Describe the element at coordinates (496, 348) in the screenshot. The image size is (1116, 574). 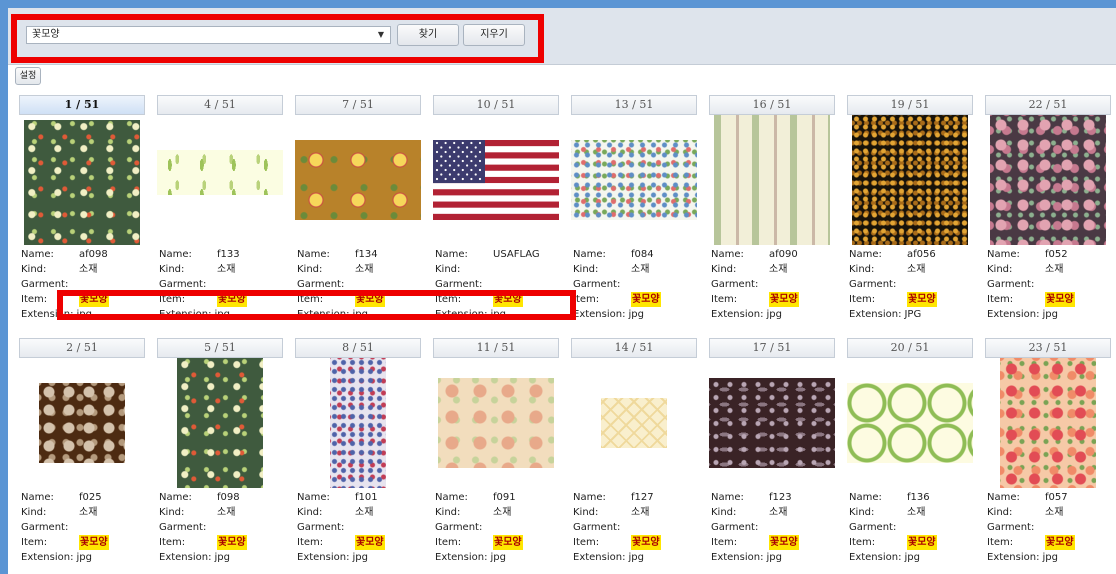
I see `card-page-number: 11 / 51` at that location.